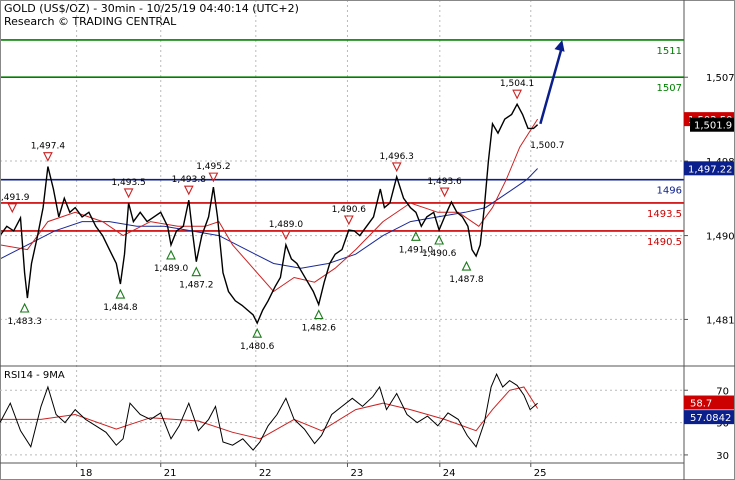 Image resolution: width=735 pixels, height=480 pixels. I want to click on time-tick-label: 18, so click(86, 473).